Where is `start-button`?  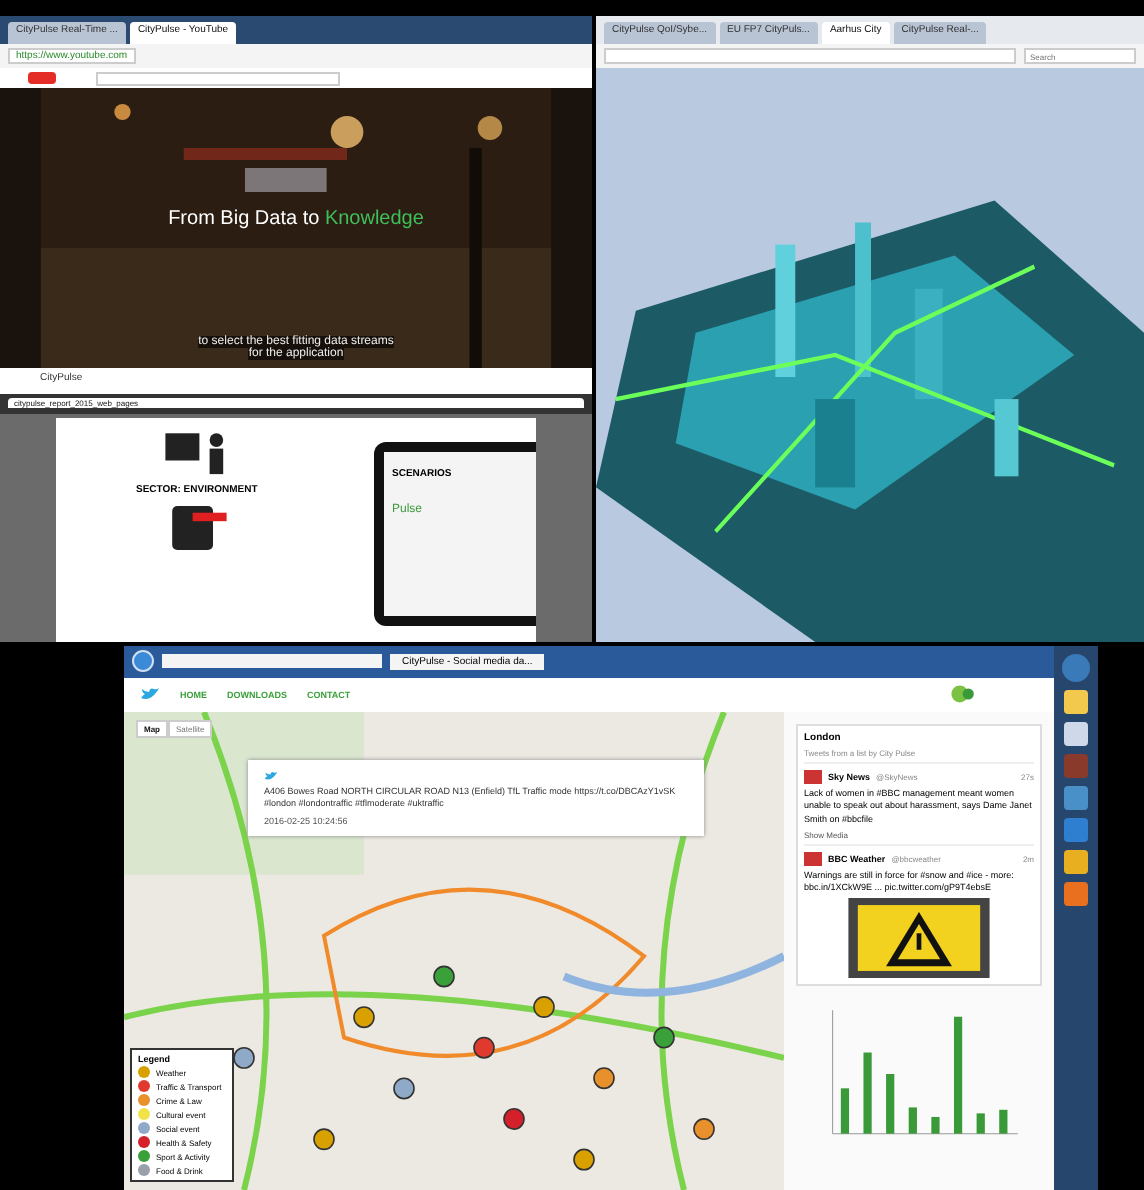 start-button is located at coordinates (1076, 667).